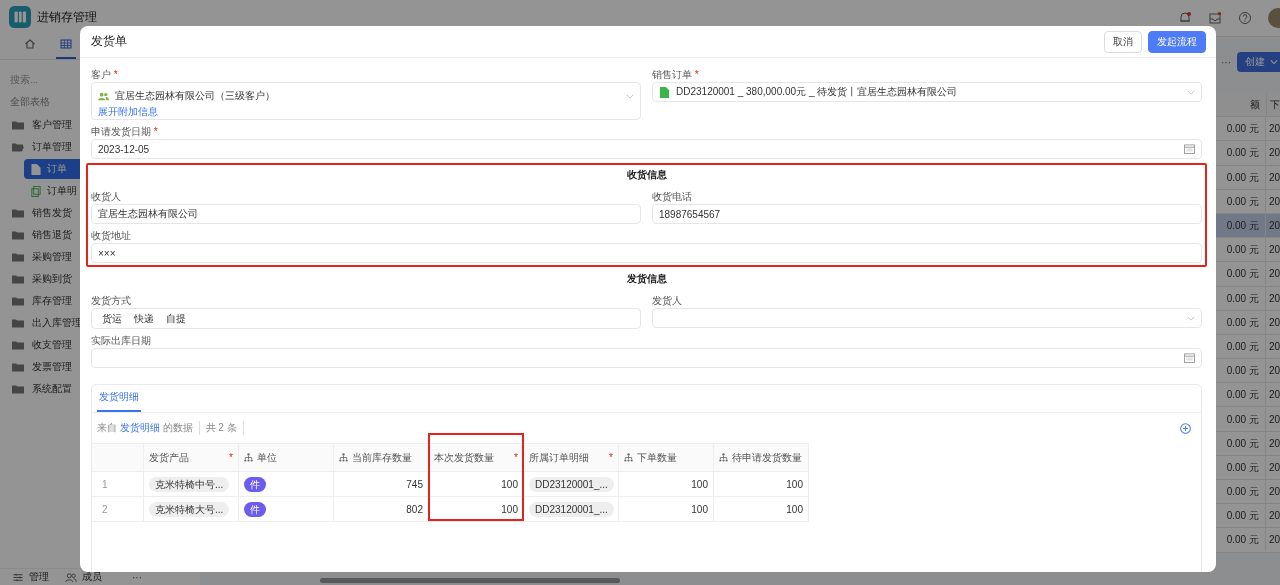 The image size is (1280, 585). I want to click on cancel-button: 取消, so click(1123, 41).